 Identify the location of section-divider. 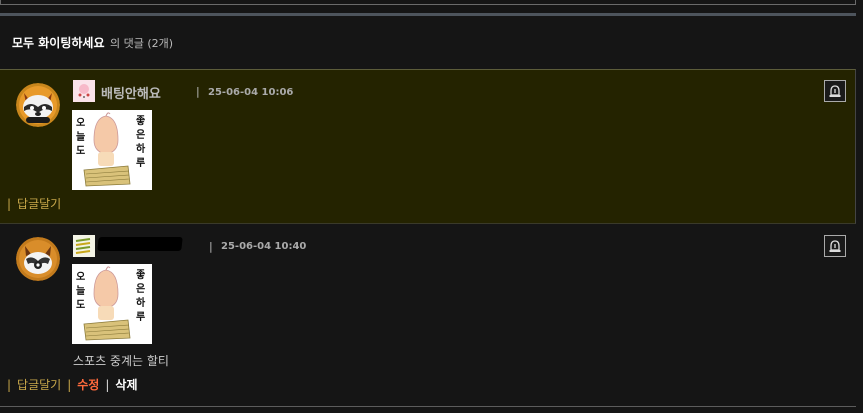
(428, 14).